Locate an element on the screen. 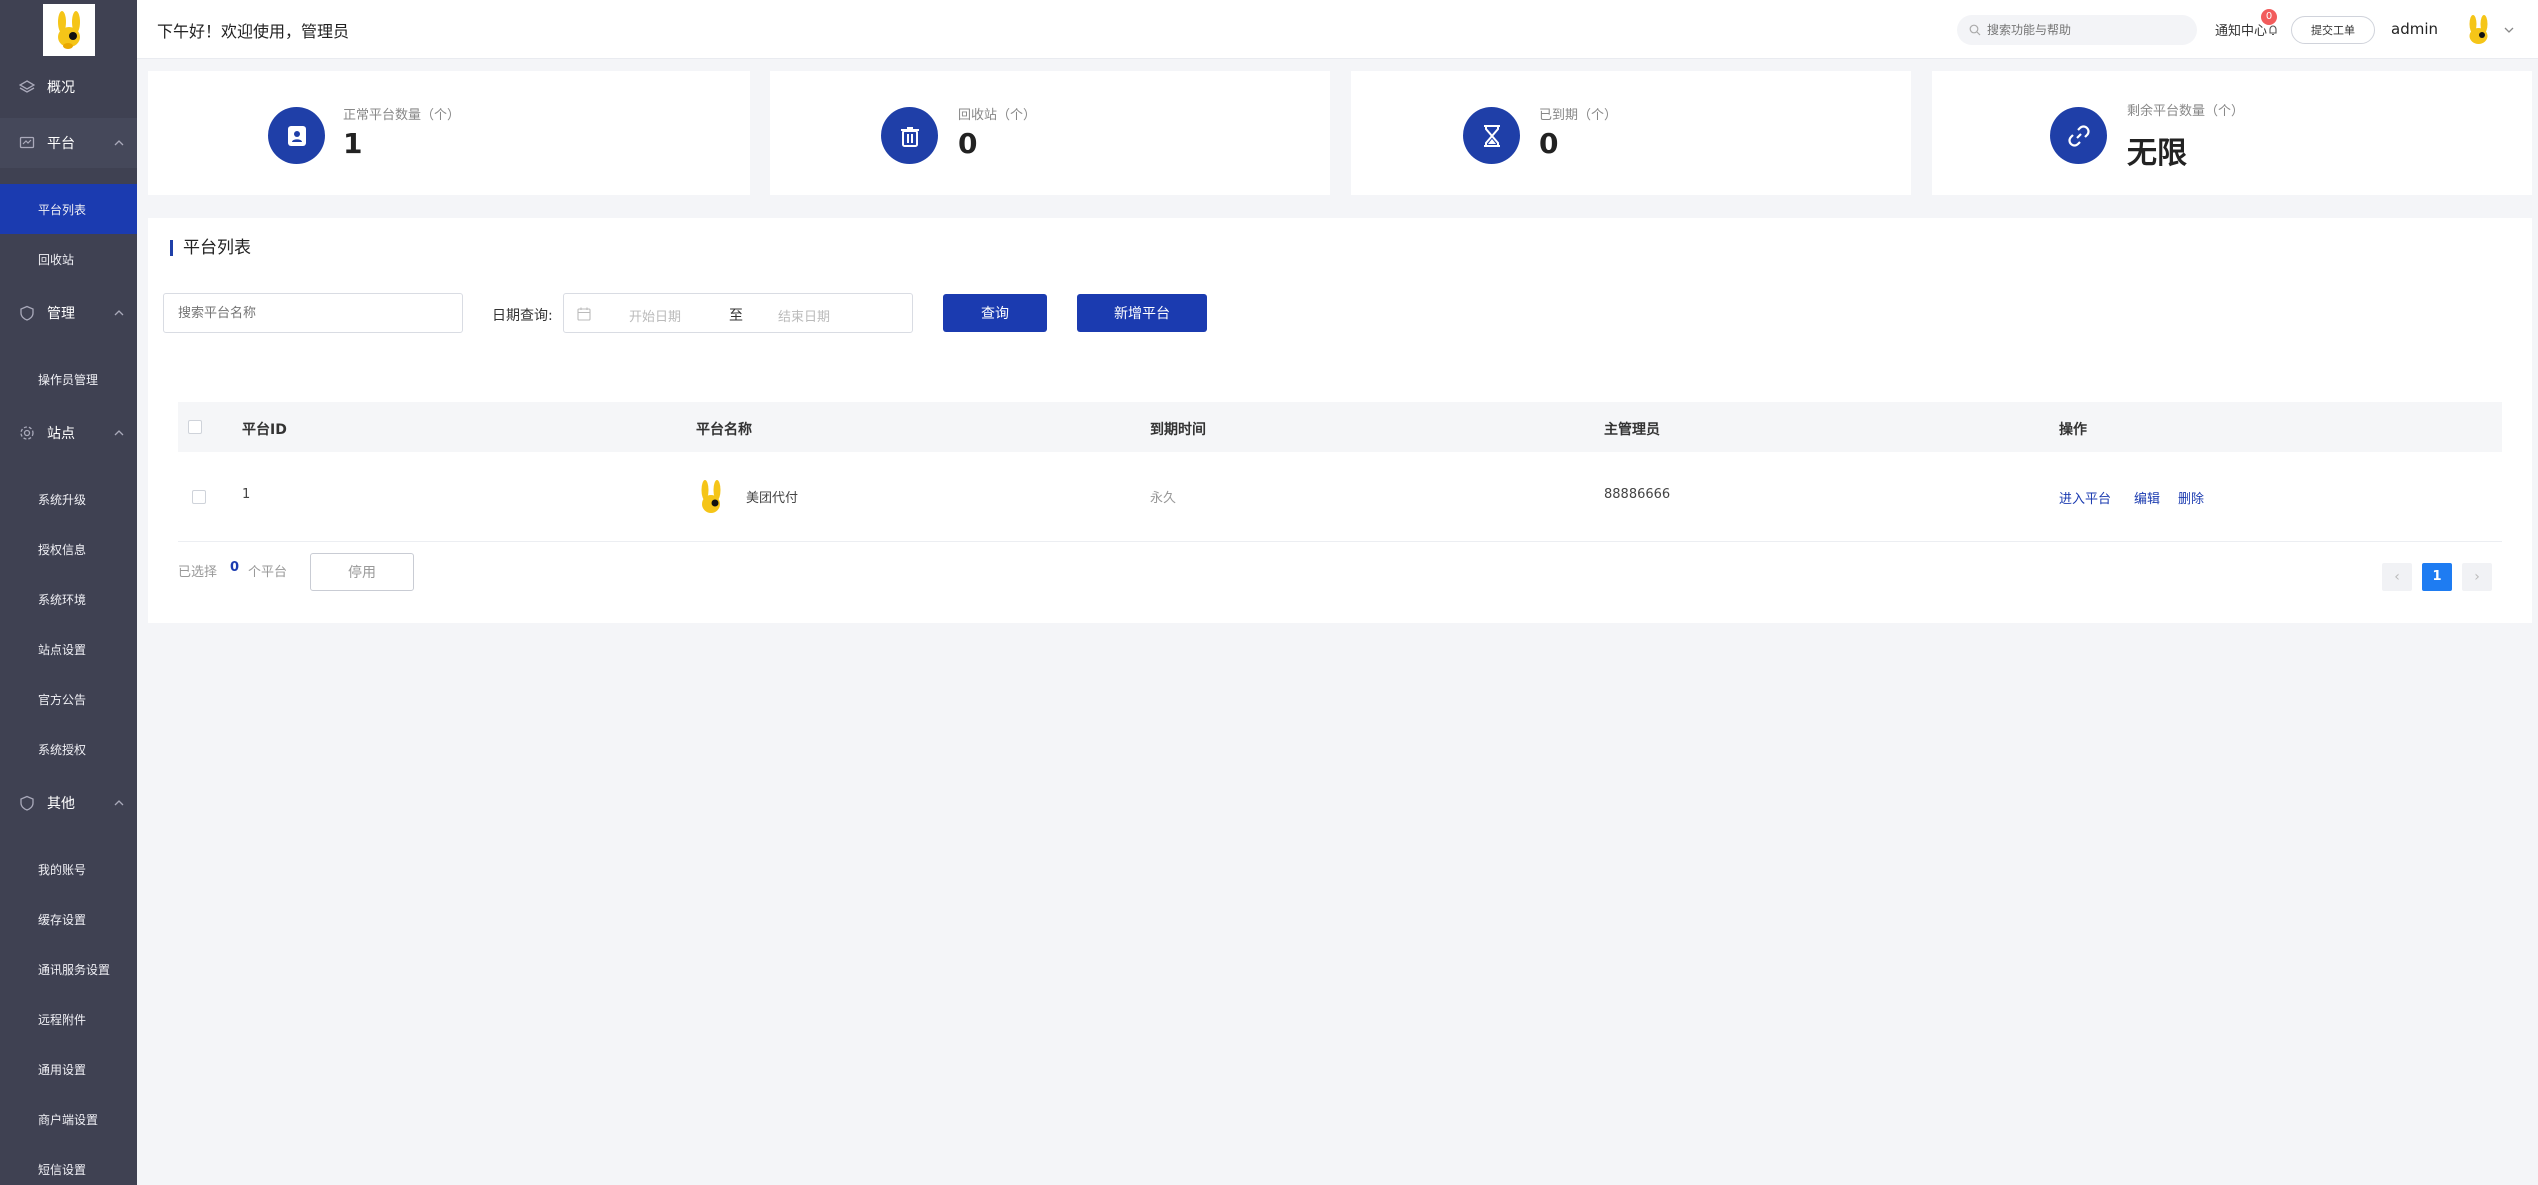 The width and height of the screenshot is (2538, 1185). platform-avatar is located at coordinates (711, 496).